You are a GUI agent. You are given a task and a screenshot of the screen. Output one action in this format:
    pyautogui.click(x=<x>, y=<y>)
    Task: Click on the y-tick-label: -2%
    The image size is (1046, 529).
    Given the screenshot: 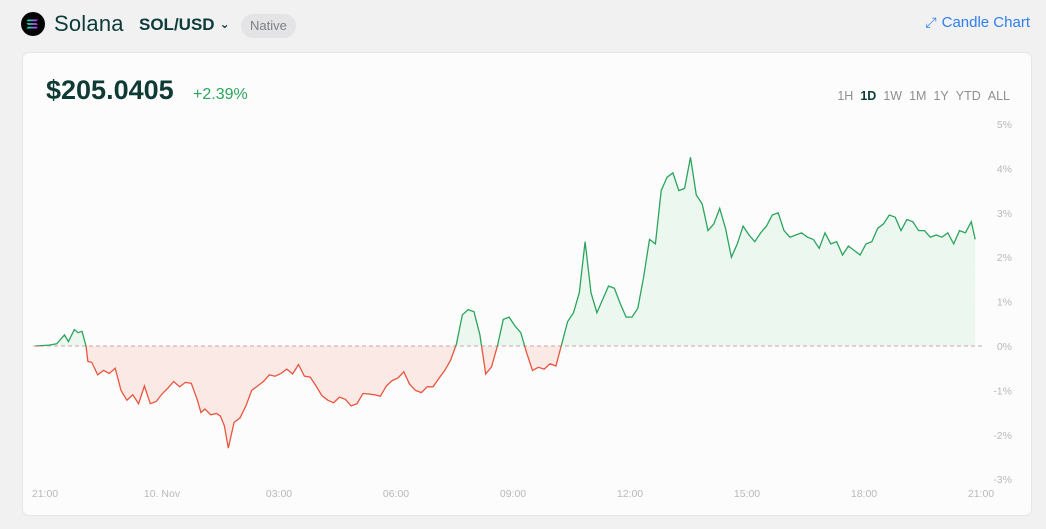 What is the action you would take?
    pyautogui.click(x=1002, y=436)
    